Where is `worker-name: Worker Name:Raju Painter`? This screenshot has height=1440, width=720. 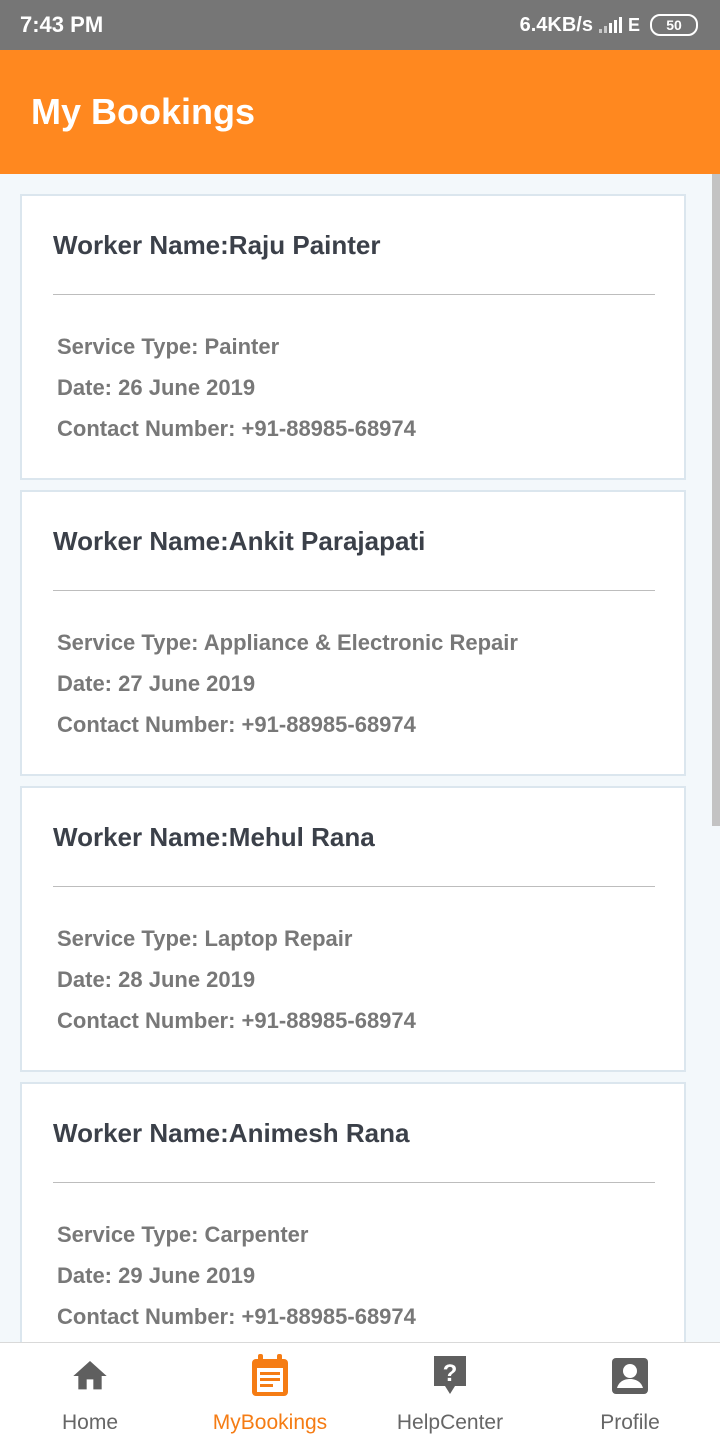 worker-name: Worker Name:Raju Painter is located at coordinates (217, 245).